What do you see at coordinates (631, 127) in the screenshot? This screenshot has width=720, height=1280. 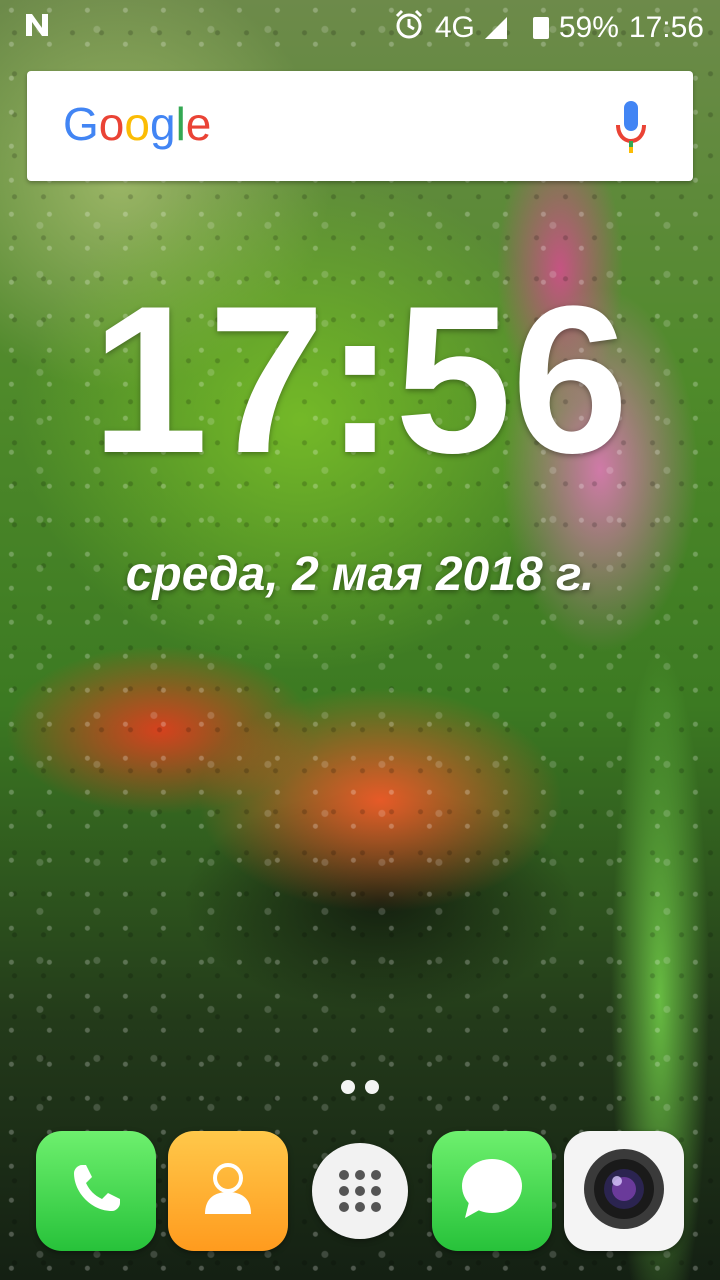 I see `microphone-icon` at bounding box center [631, 127].